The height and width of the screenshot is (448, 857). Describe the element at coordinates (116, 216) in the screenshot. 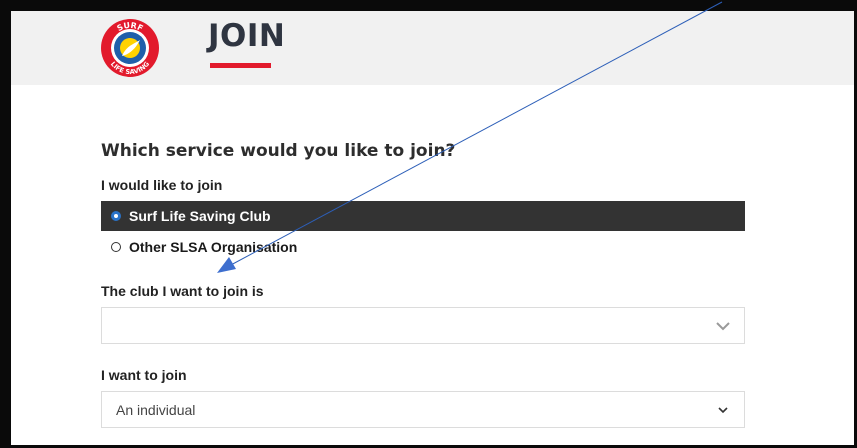

I see `radio-selected-icon` at that location.